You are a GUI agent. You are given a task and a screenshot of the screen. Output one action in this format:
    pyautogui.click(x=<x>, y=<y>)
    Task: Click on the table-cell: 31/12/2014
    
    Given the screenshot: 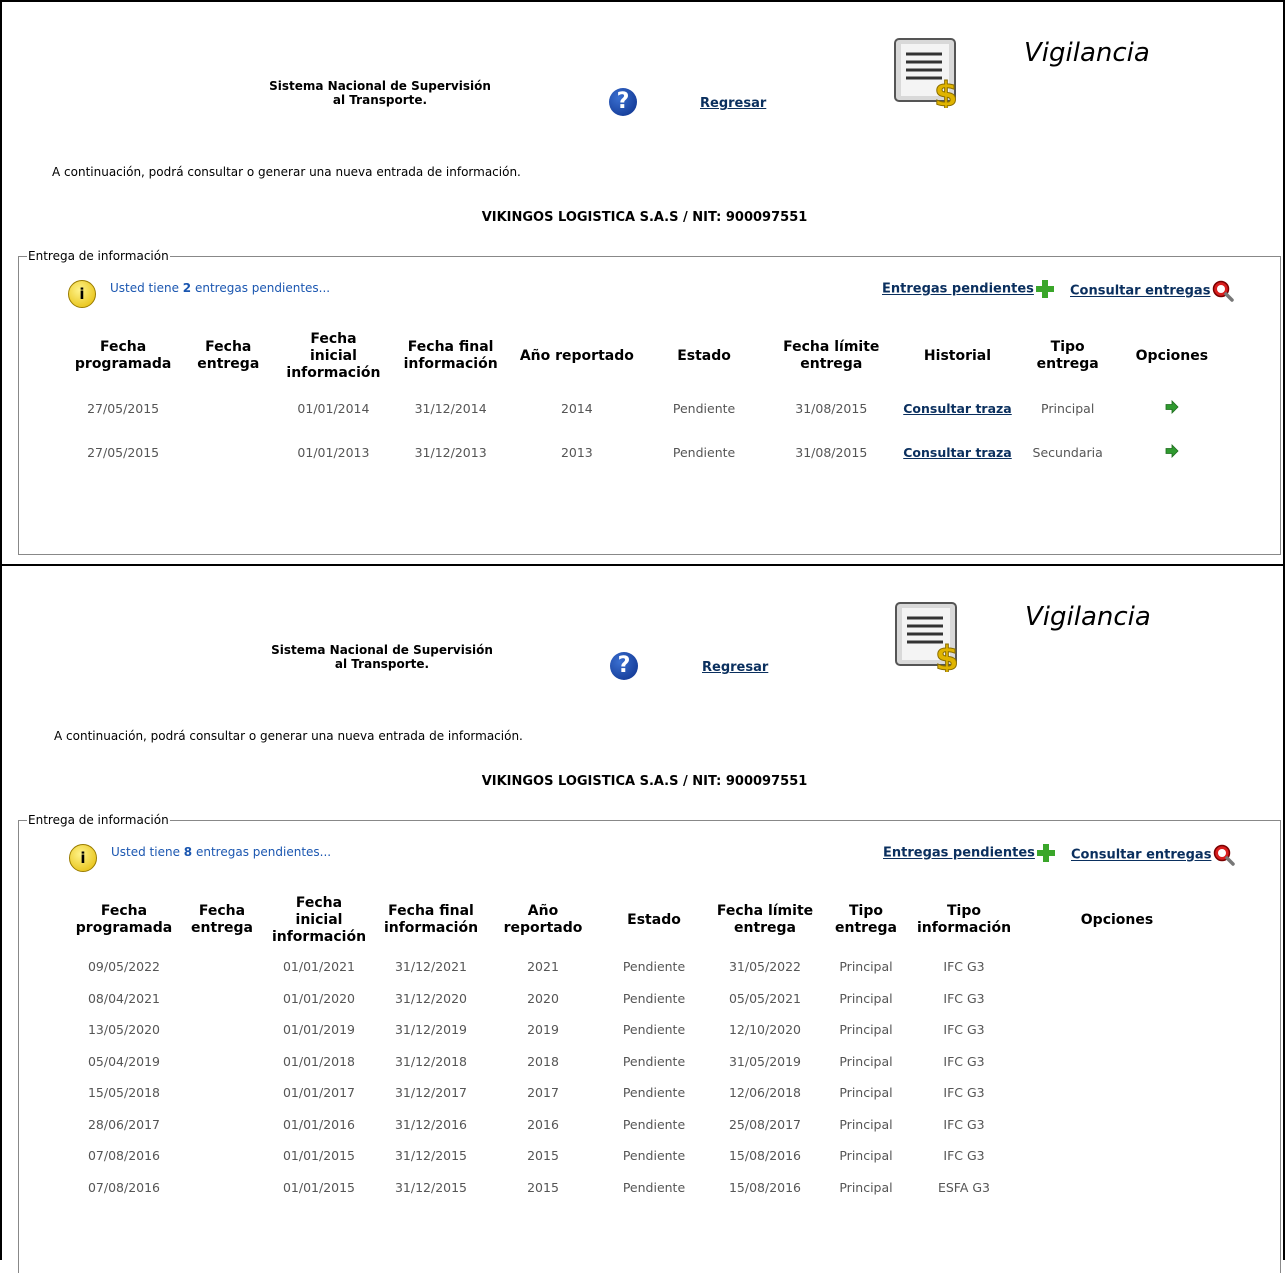 What is the action you would take?
    pyautogui.click(x=450, y=408)
    